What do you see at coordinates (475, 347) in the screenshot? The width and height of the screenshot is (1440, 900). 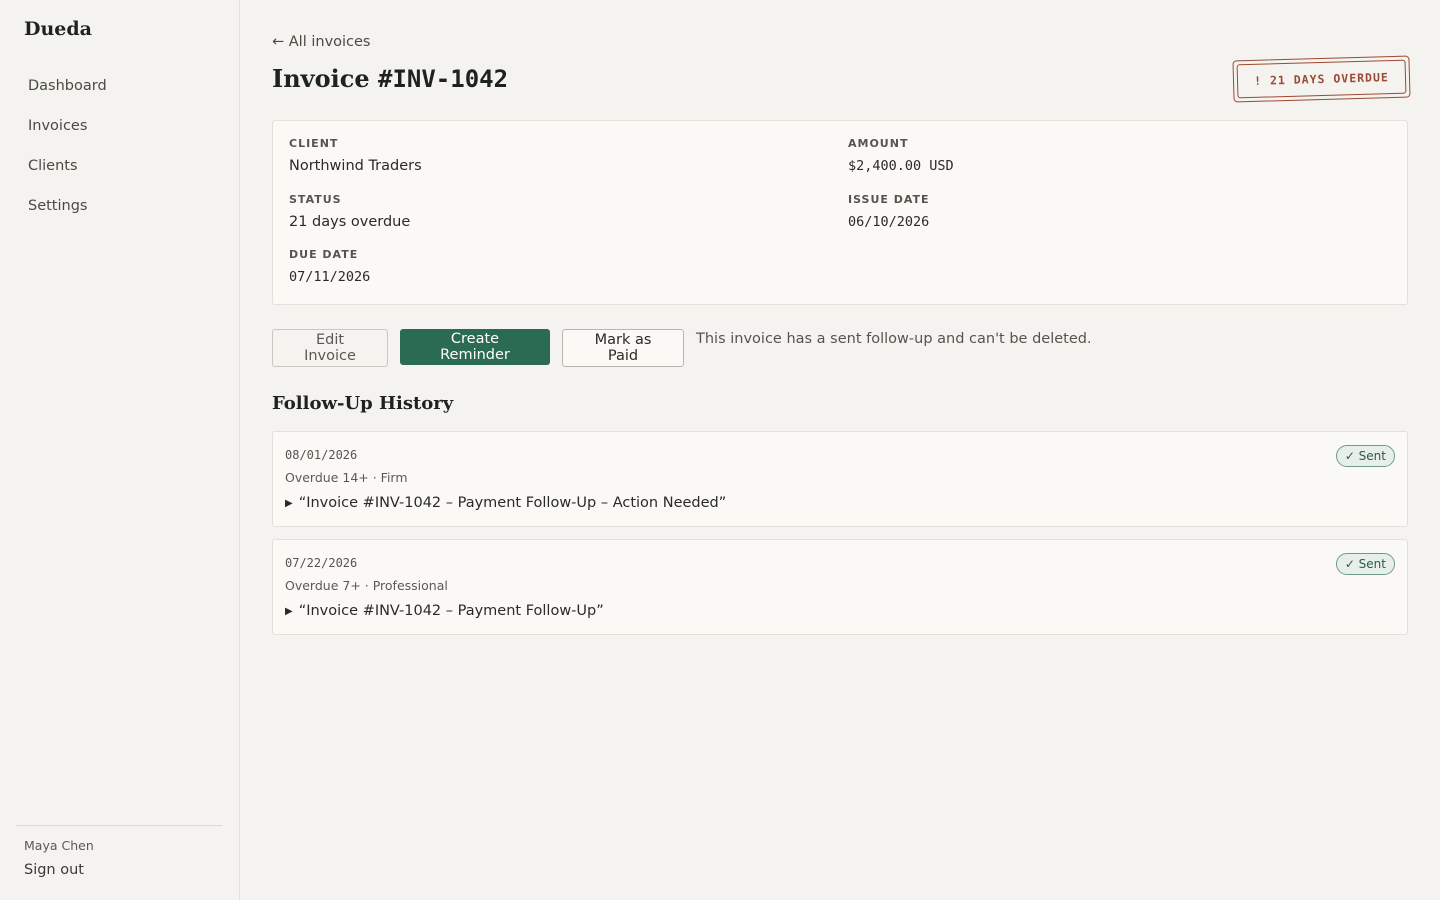 I see `create-reminder-button: Create Reminder` at bounding box center [475, 347].